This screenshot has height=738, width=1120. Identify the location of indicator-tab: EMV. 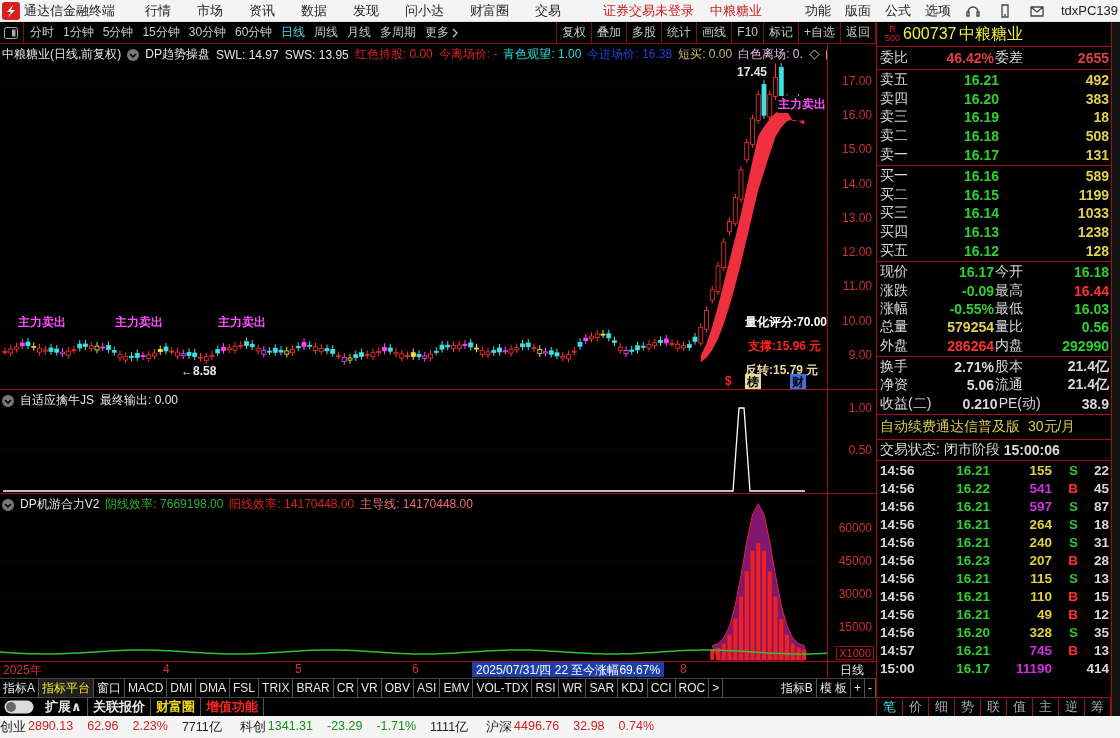
(457, 688).